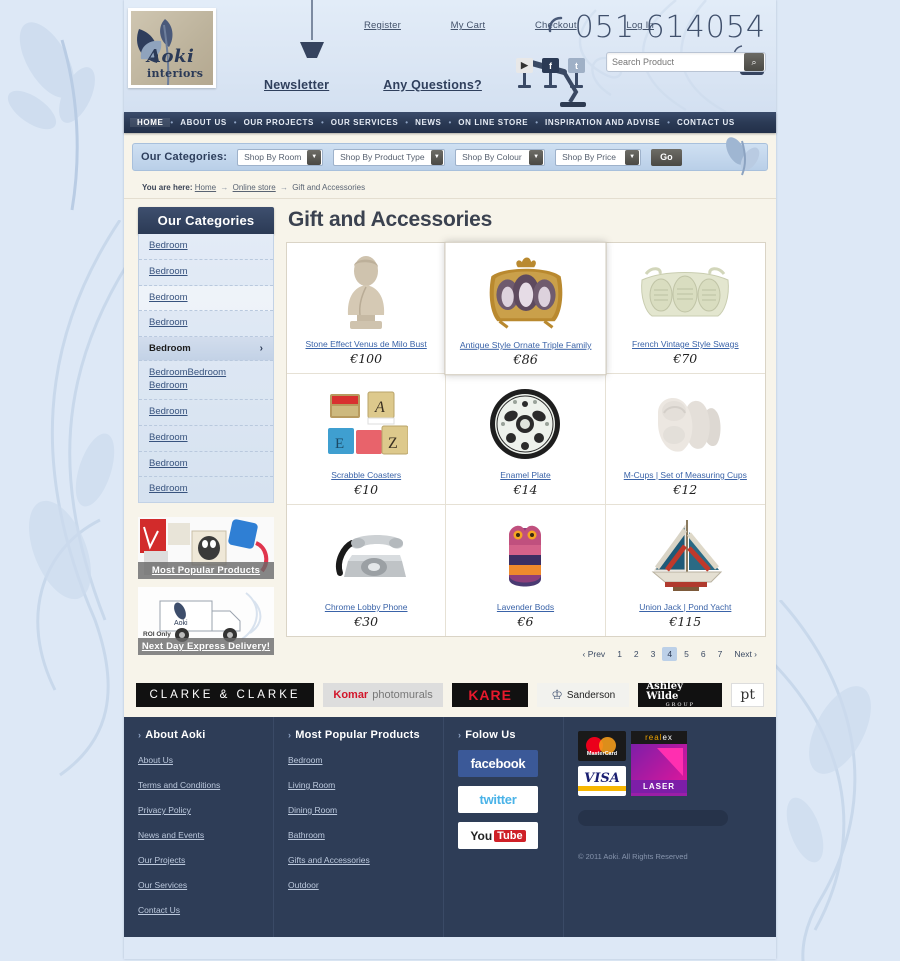 The image size is (900, 961). I want to click on brand-ashley-wilde-group: Ashley Wilde GROUP, so click(680, 695).